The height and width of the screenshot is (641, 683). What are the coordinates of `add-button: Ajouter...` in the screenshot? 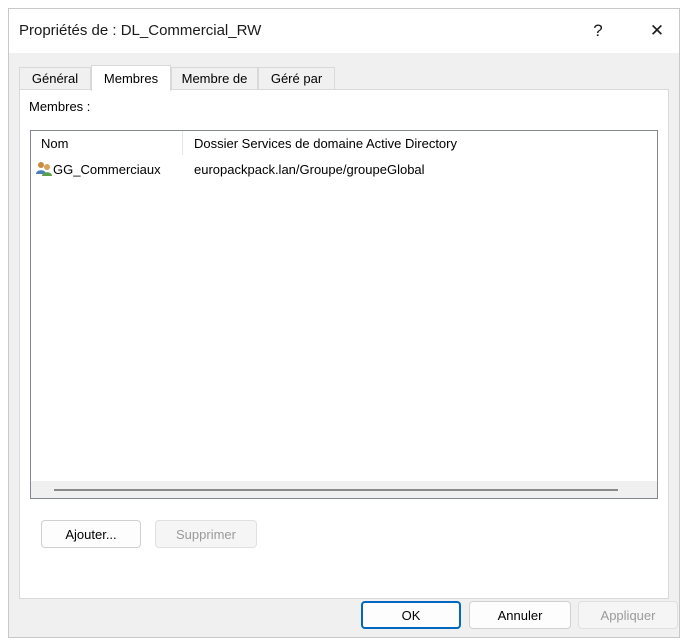 It's located at (91, 534).